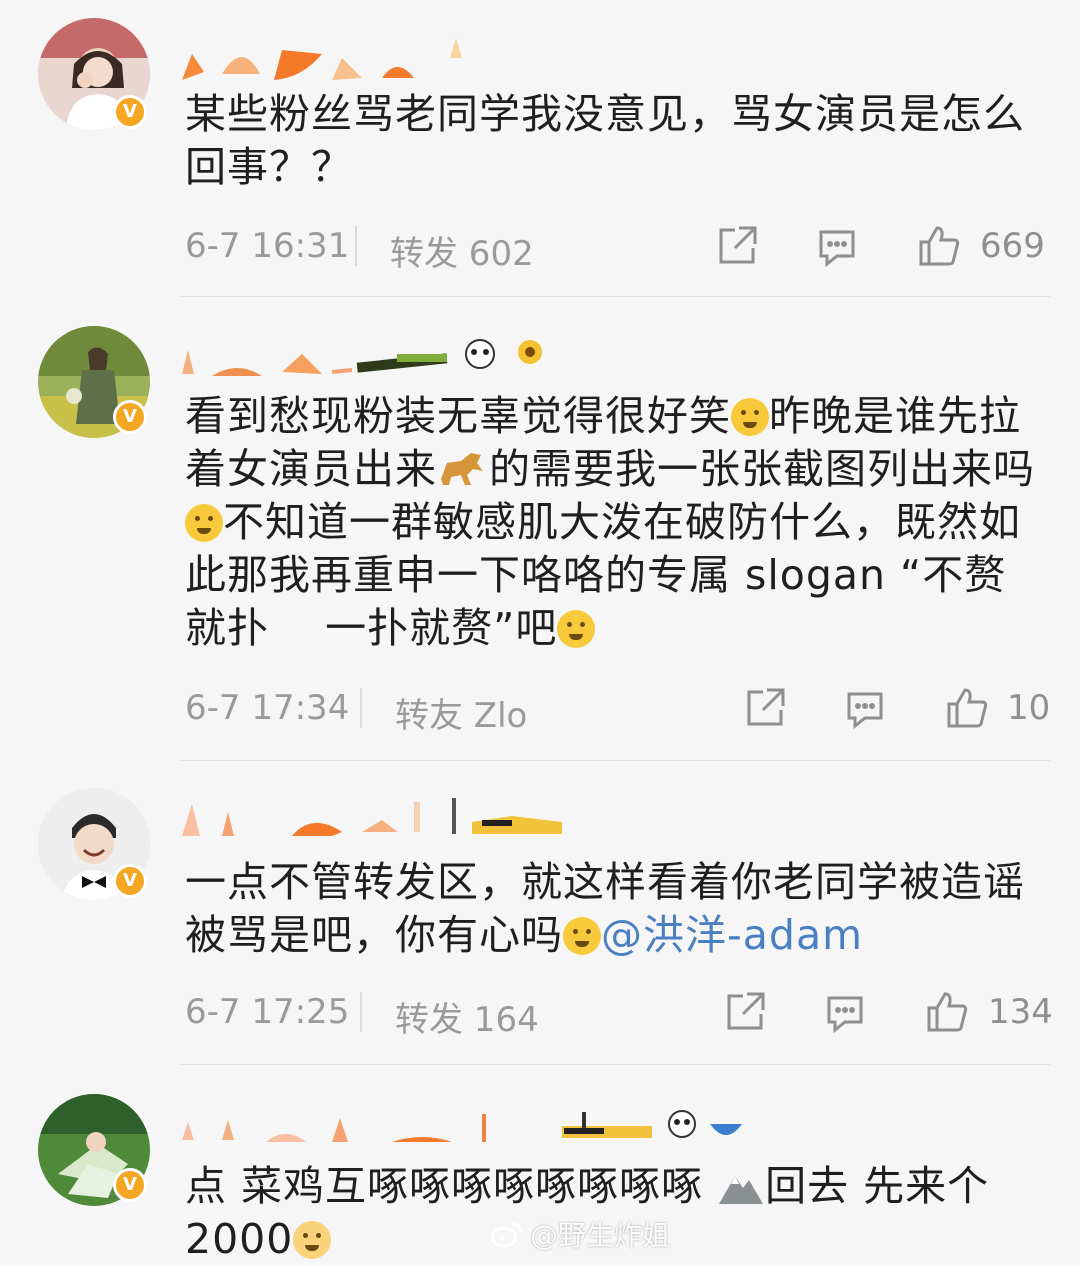 This screenshot has width=1080, height=1266. I want to click on like-count: 669, so click(1012, 246).